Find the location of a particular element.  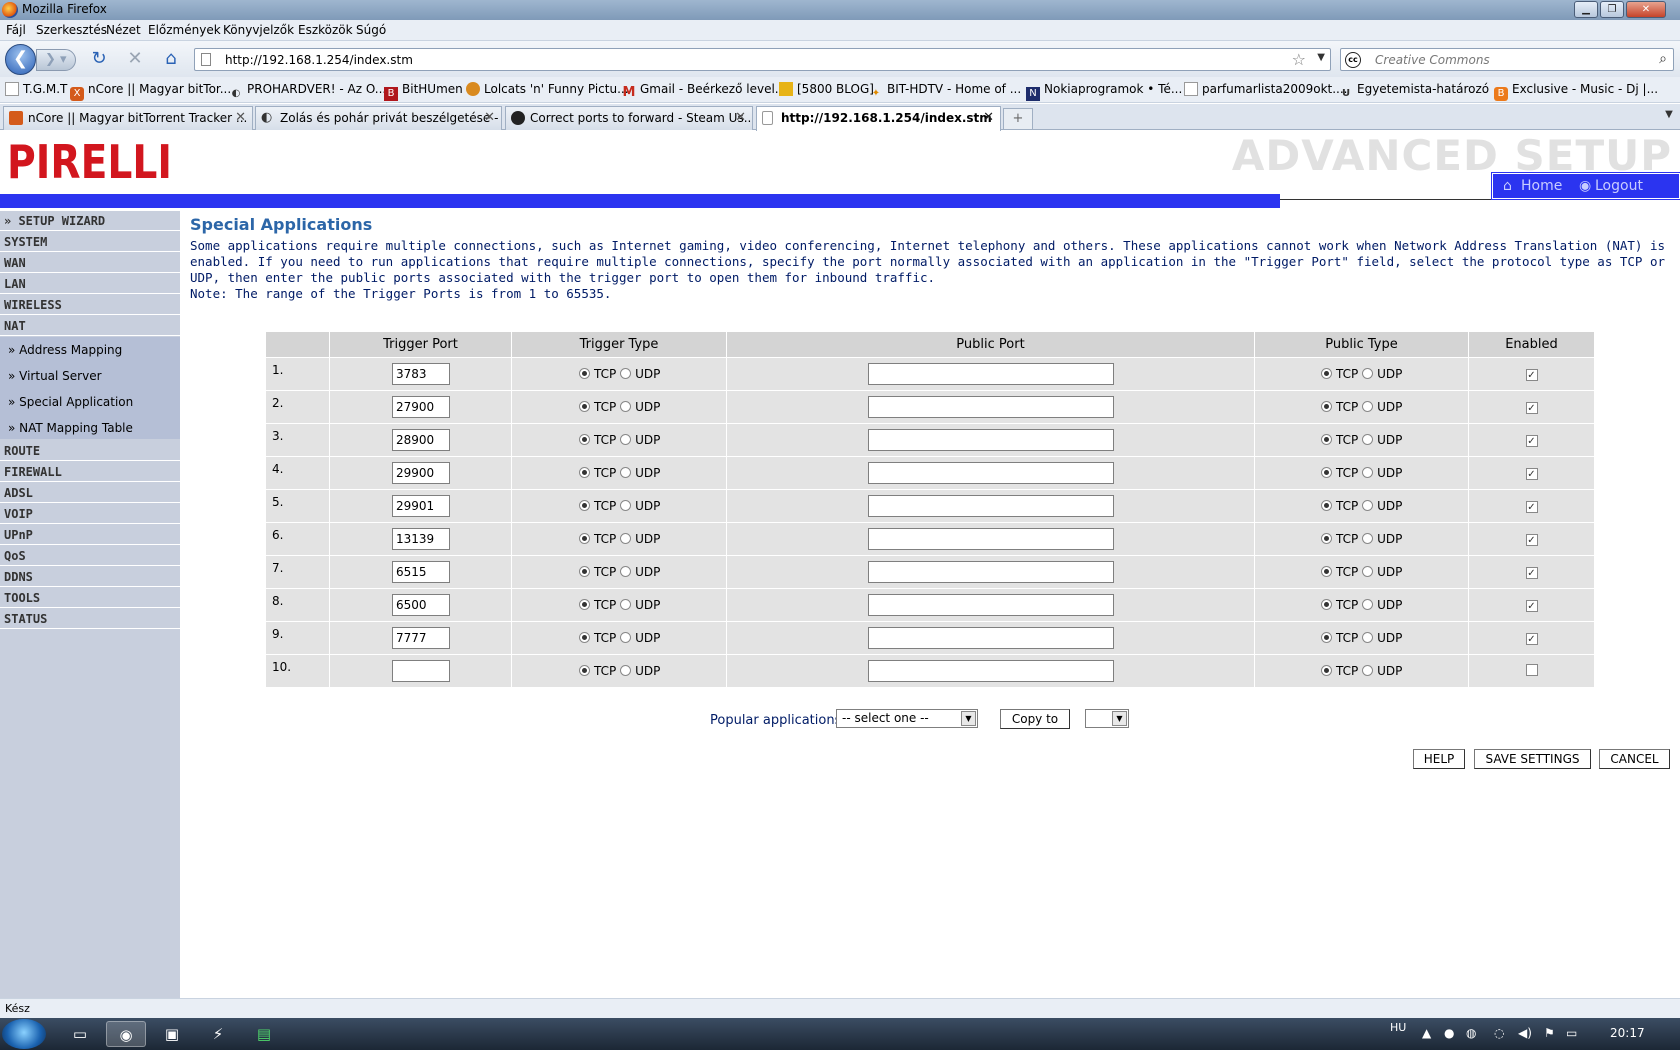

clock: 20:17 is located at coordinates (1627, 1033).